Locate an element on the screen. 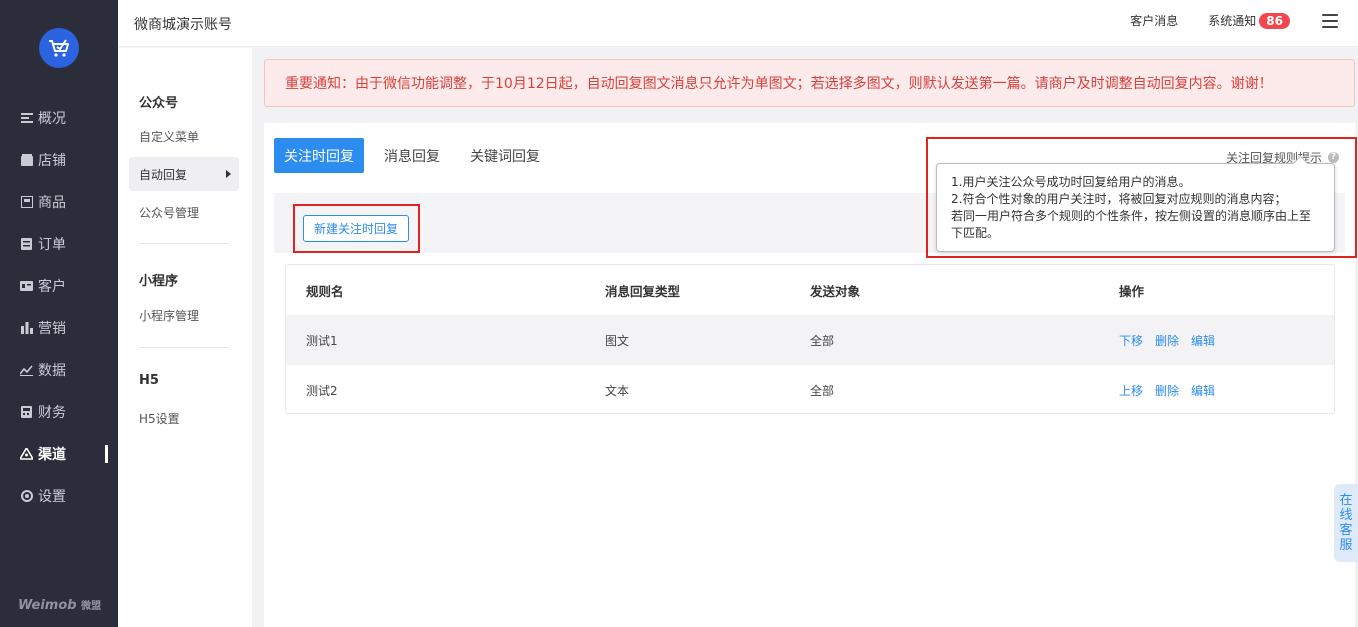 The width and height of the screenshot is (1358, 627). nav-item-marketing: 营销 is located at coordinates (59, 328).